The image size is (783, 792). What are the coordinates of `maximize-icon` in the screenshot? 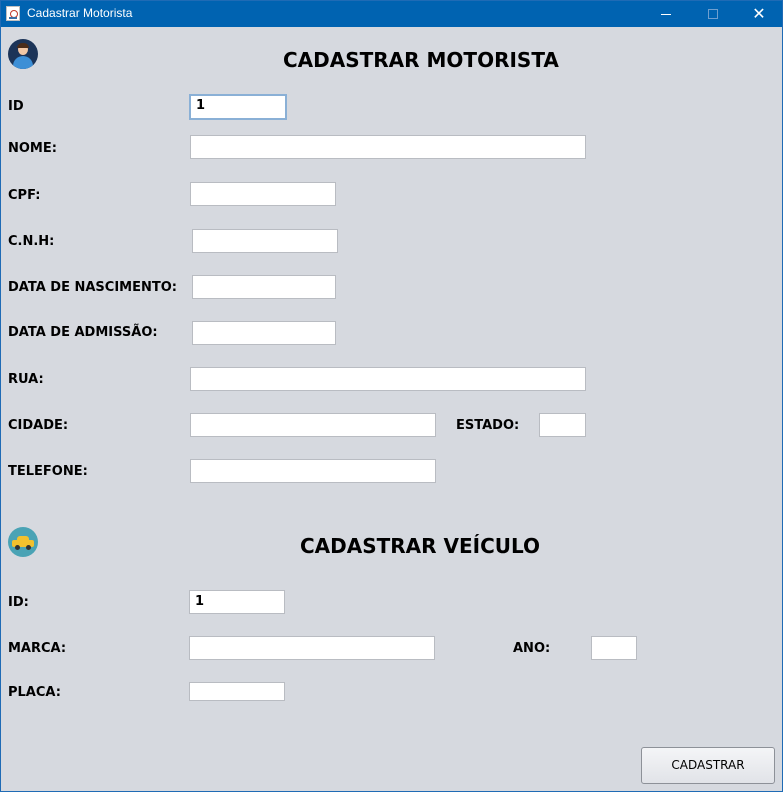 It's located at (713, 14).